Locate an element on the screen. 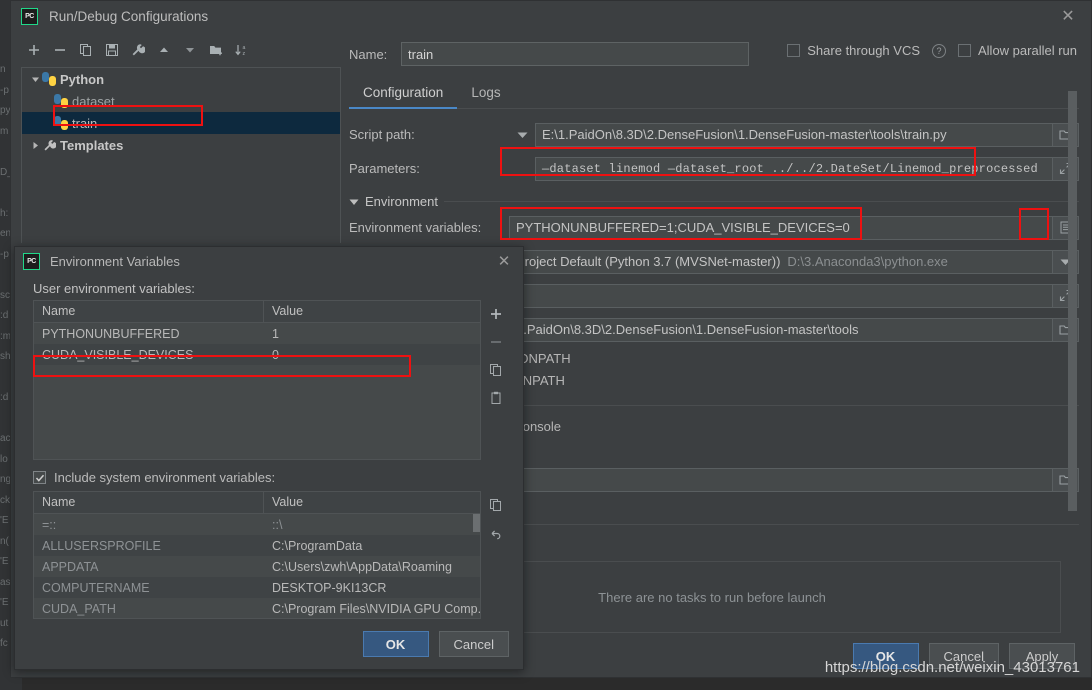 This screenshot has height=690, width=1092. top-checkboxes: Share through VCS ? Allow parallel run is located at coordinates (932, 50).